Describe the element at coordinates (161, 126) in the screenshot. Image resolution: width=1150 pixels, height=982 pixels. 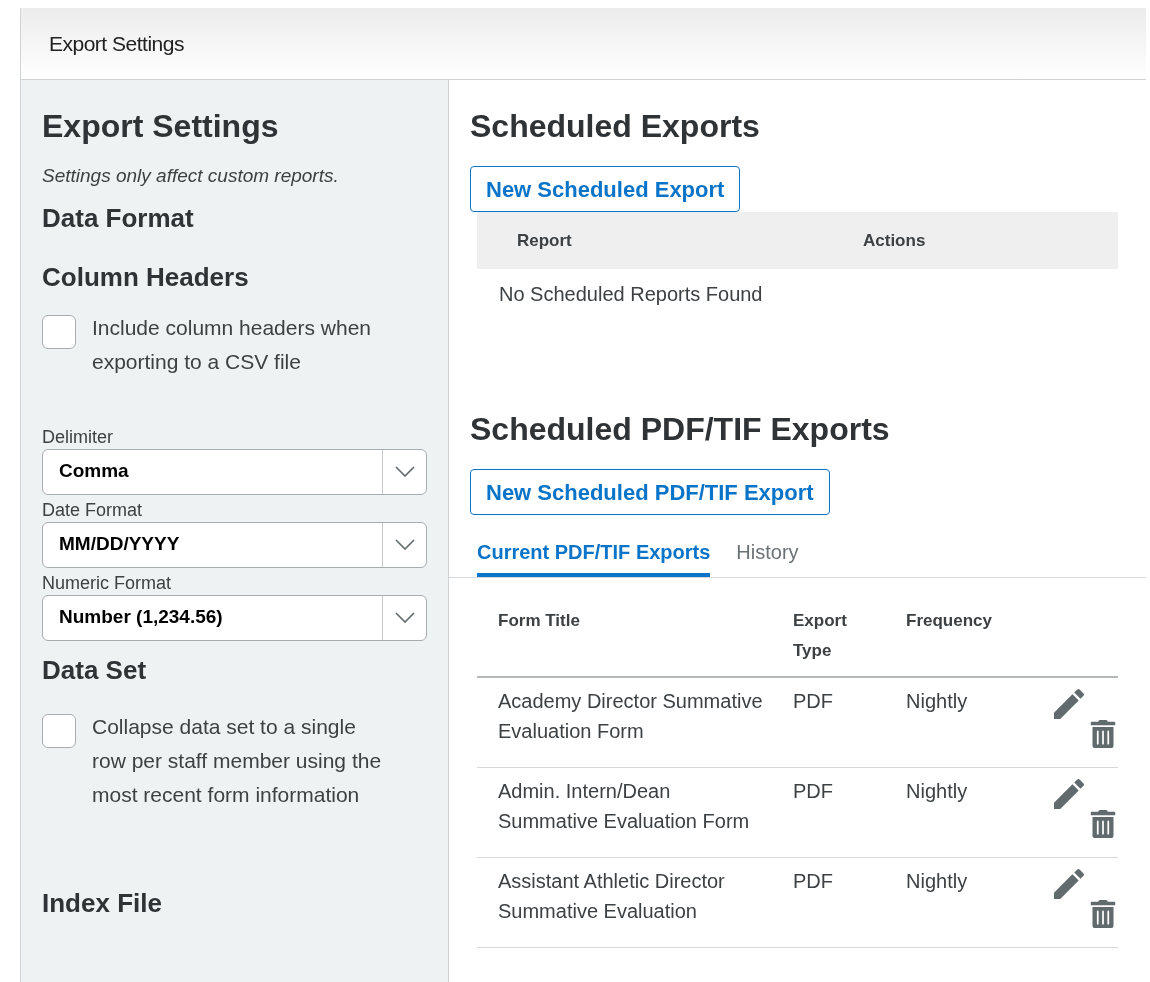
I see `panel-title: Export Settings` at that location.